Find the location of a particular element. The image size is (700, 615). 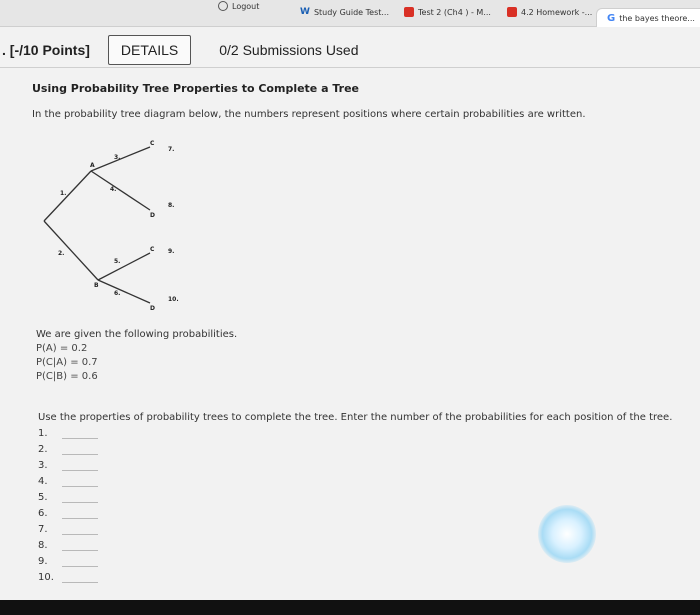

answer-row: 4. is located at coordinates (98, 481).